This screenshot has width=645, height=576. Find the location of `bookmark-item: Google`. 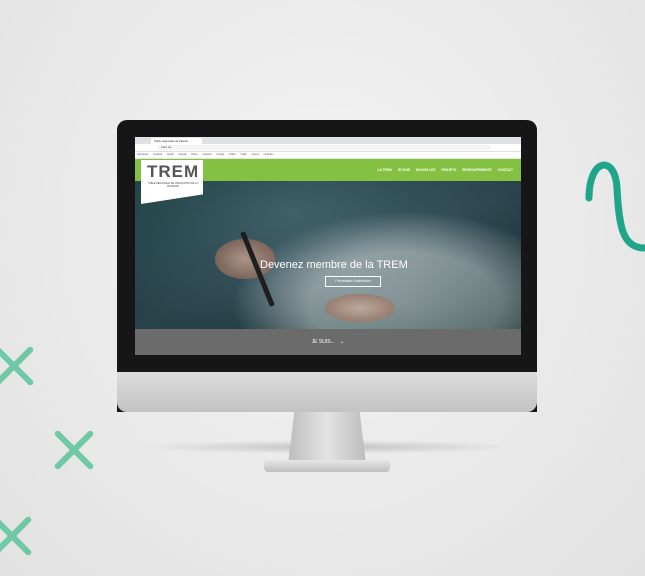

bookmark-item: Google is located at coordinates (182, 154).